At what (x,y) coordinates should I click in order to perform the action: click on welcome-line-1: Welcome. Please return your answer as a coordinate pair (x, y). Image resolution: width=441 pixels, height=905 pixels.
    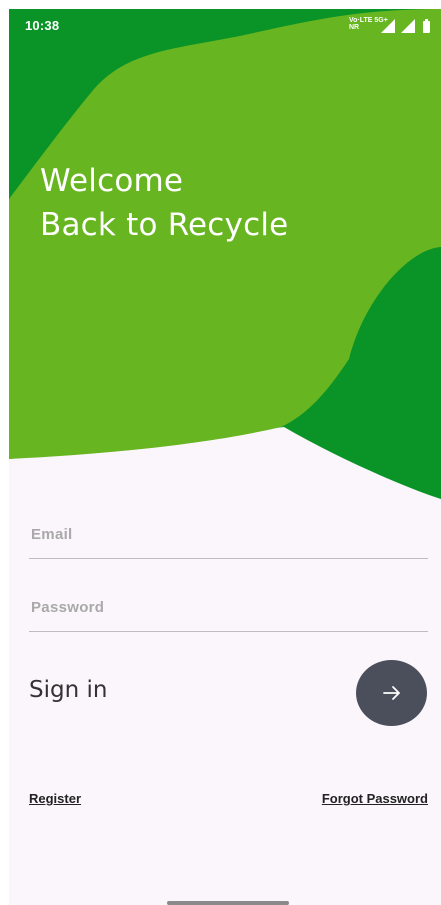
    Looking at the image, I should click on (112, 181).